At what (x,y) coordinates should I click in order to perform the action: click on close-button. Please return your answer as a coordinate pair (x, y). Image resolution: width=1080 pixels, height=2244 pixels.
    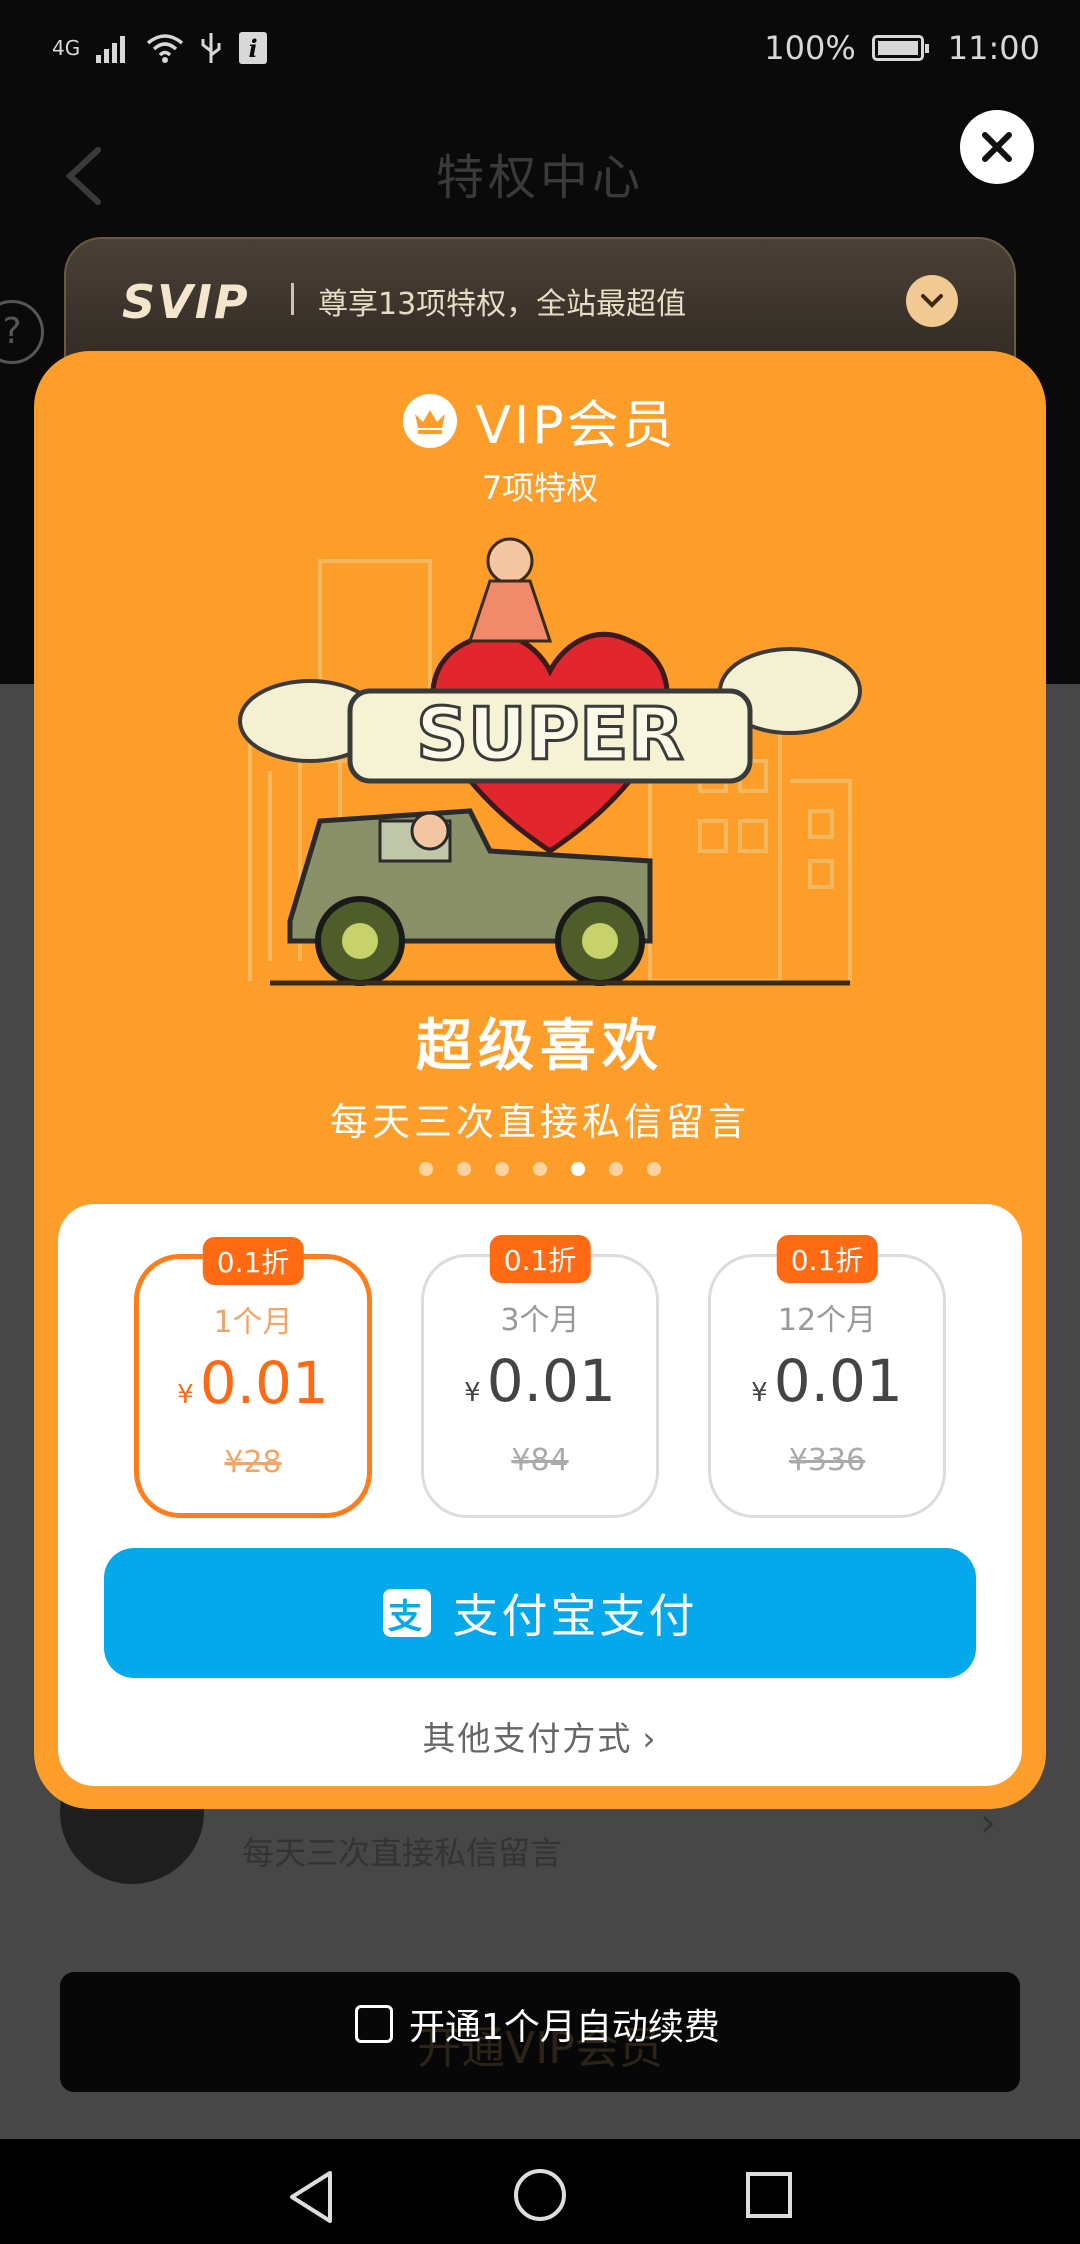
    Looking at the image, I should click on (997, 147).